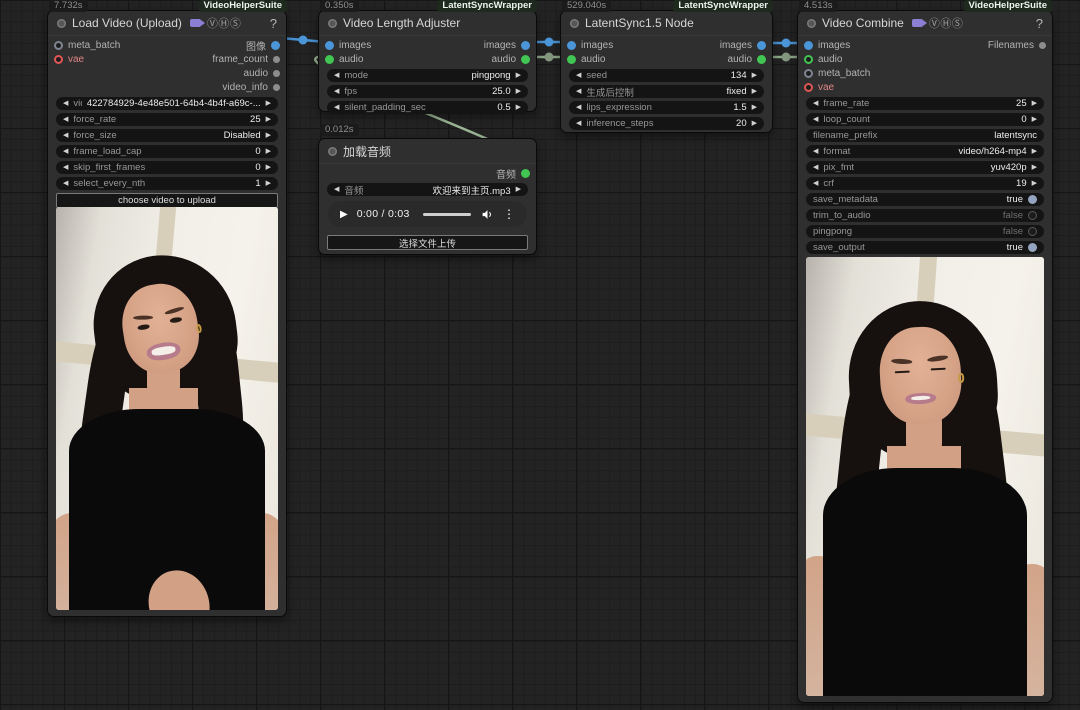 The width and height of the screenshot is (1080, 710). What do you see at coordinates (513, 173) in the screenshot?
I see `output-audio: 音频` at bounding box center [513, 173].